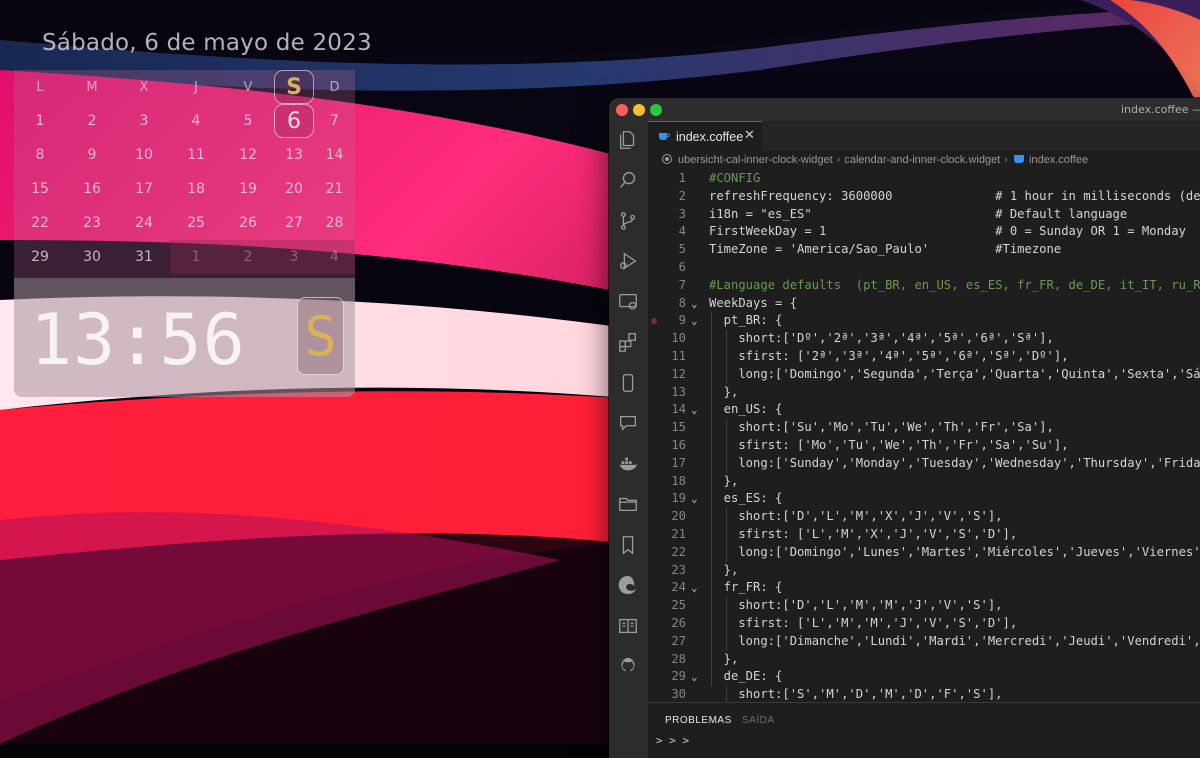 The image size is (1200, 758). I want to click on minimize-window-button, so click(639, 110).